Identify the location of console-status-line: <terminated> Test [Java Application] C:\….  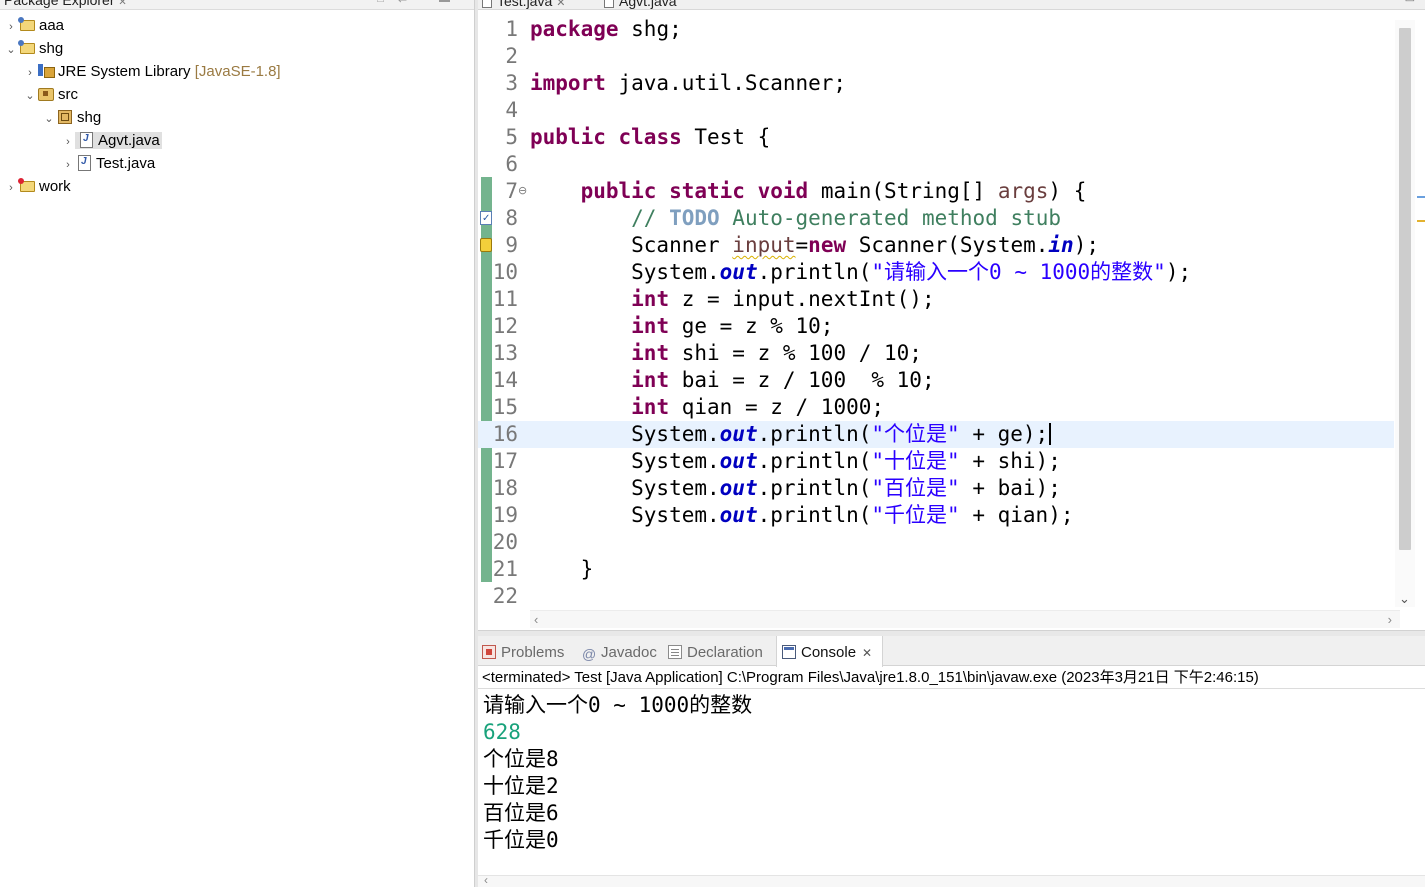
(870, 677).